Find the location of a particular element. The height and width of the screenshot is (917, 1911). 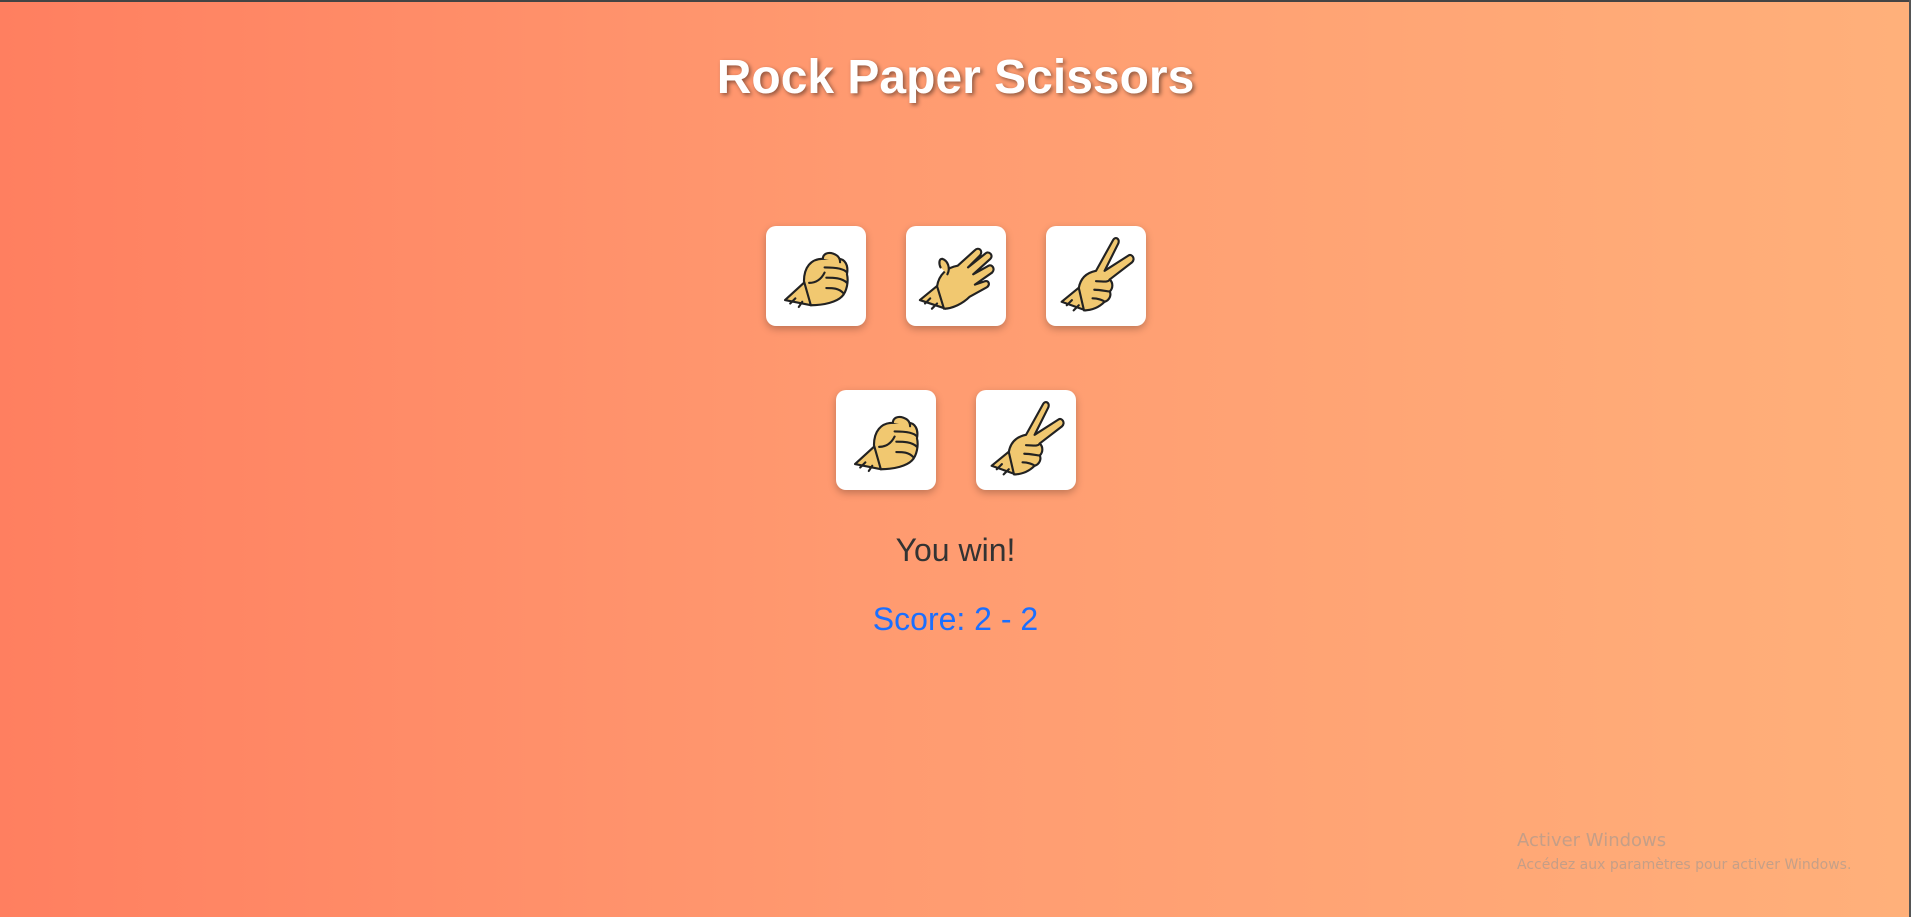

watermark-title: Activer Windows is located at coordinates (1592, 840).